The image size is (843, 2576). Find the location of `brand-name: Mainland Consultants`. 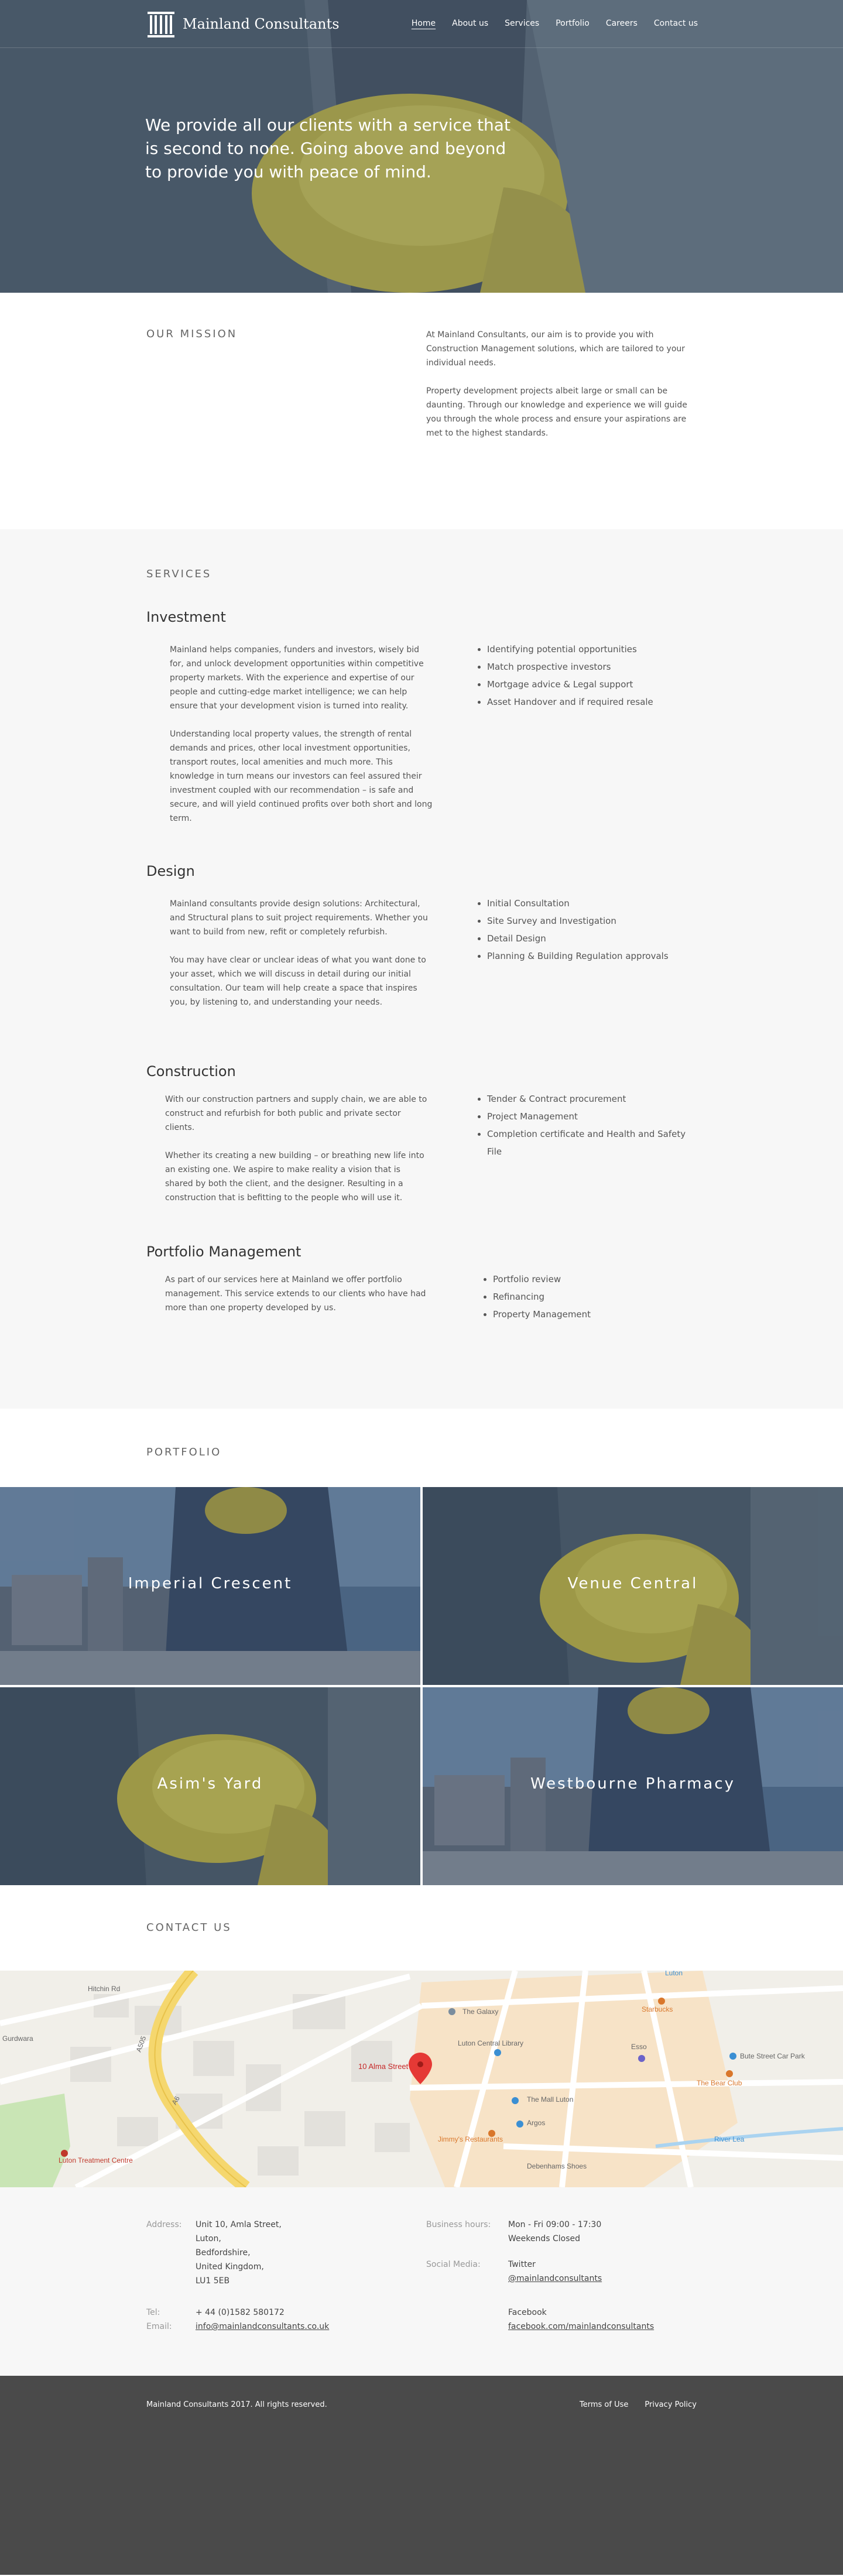

brand-name: Mainland Consultants is located at coordinates (262, 24).